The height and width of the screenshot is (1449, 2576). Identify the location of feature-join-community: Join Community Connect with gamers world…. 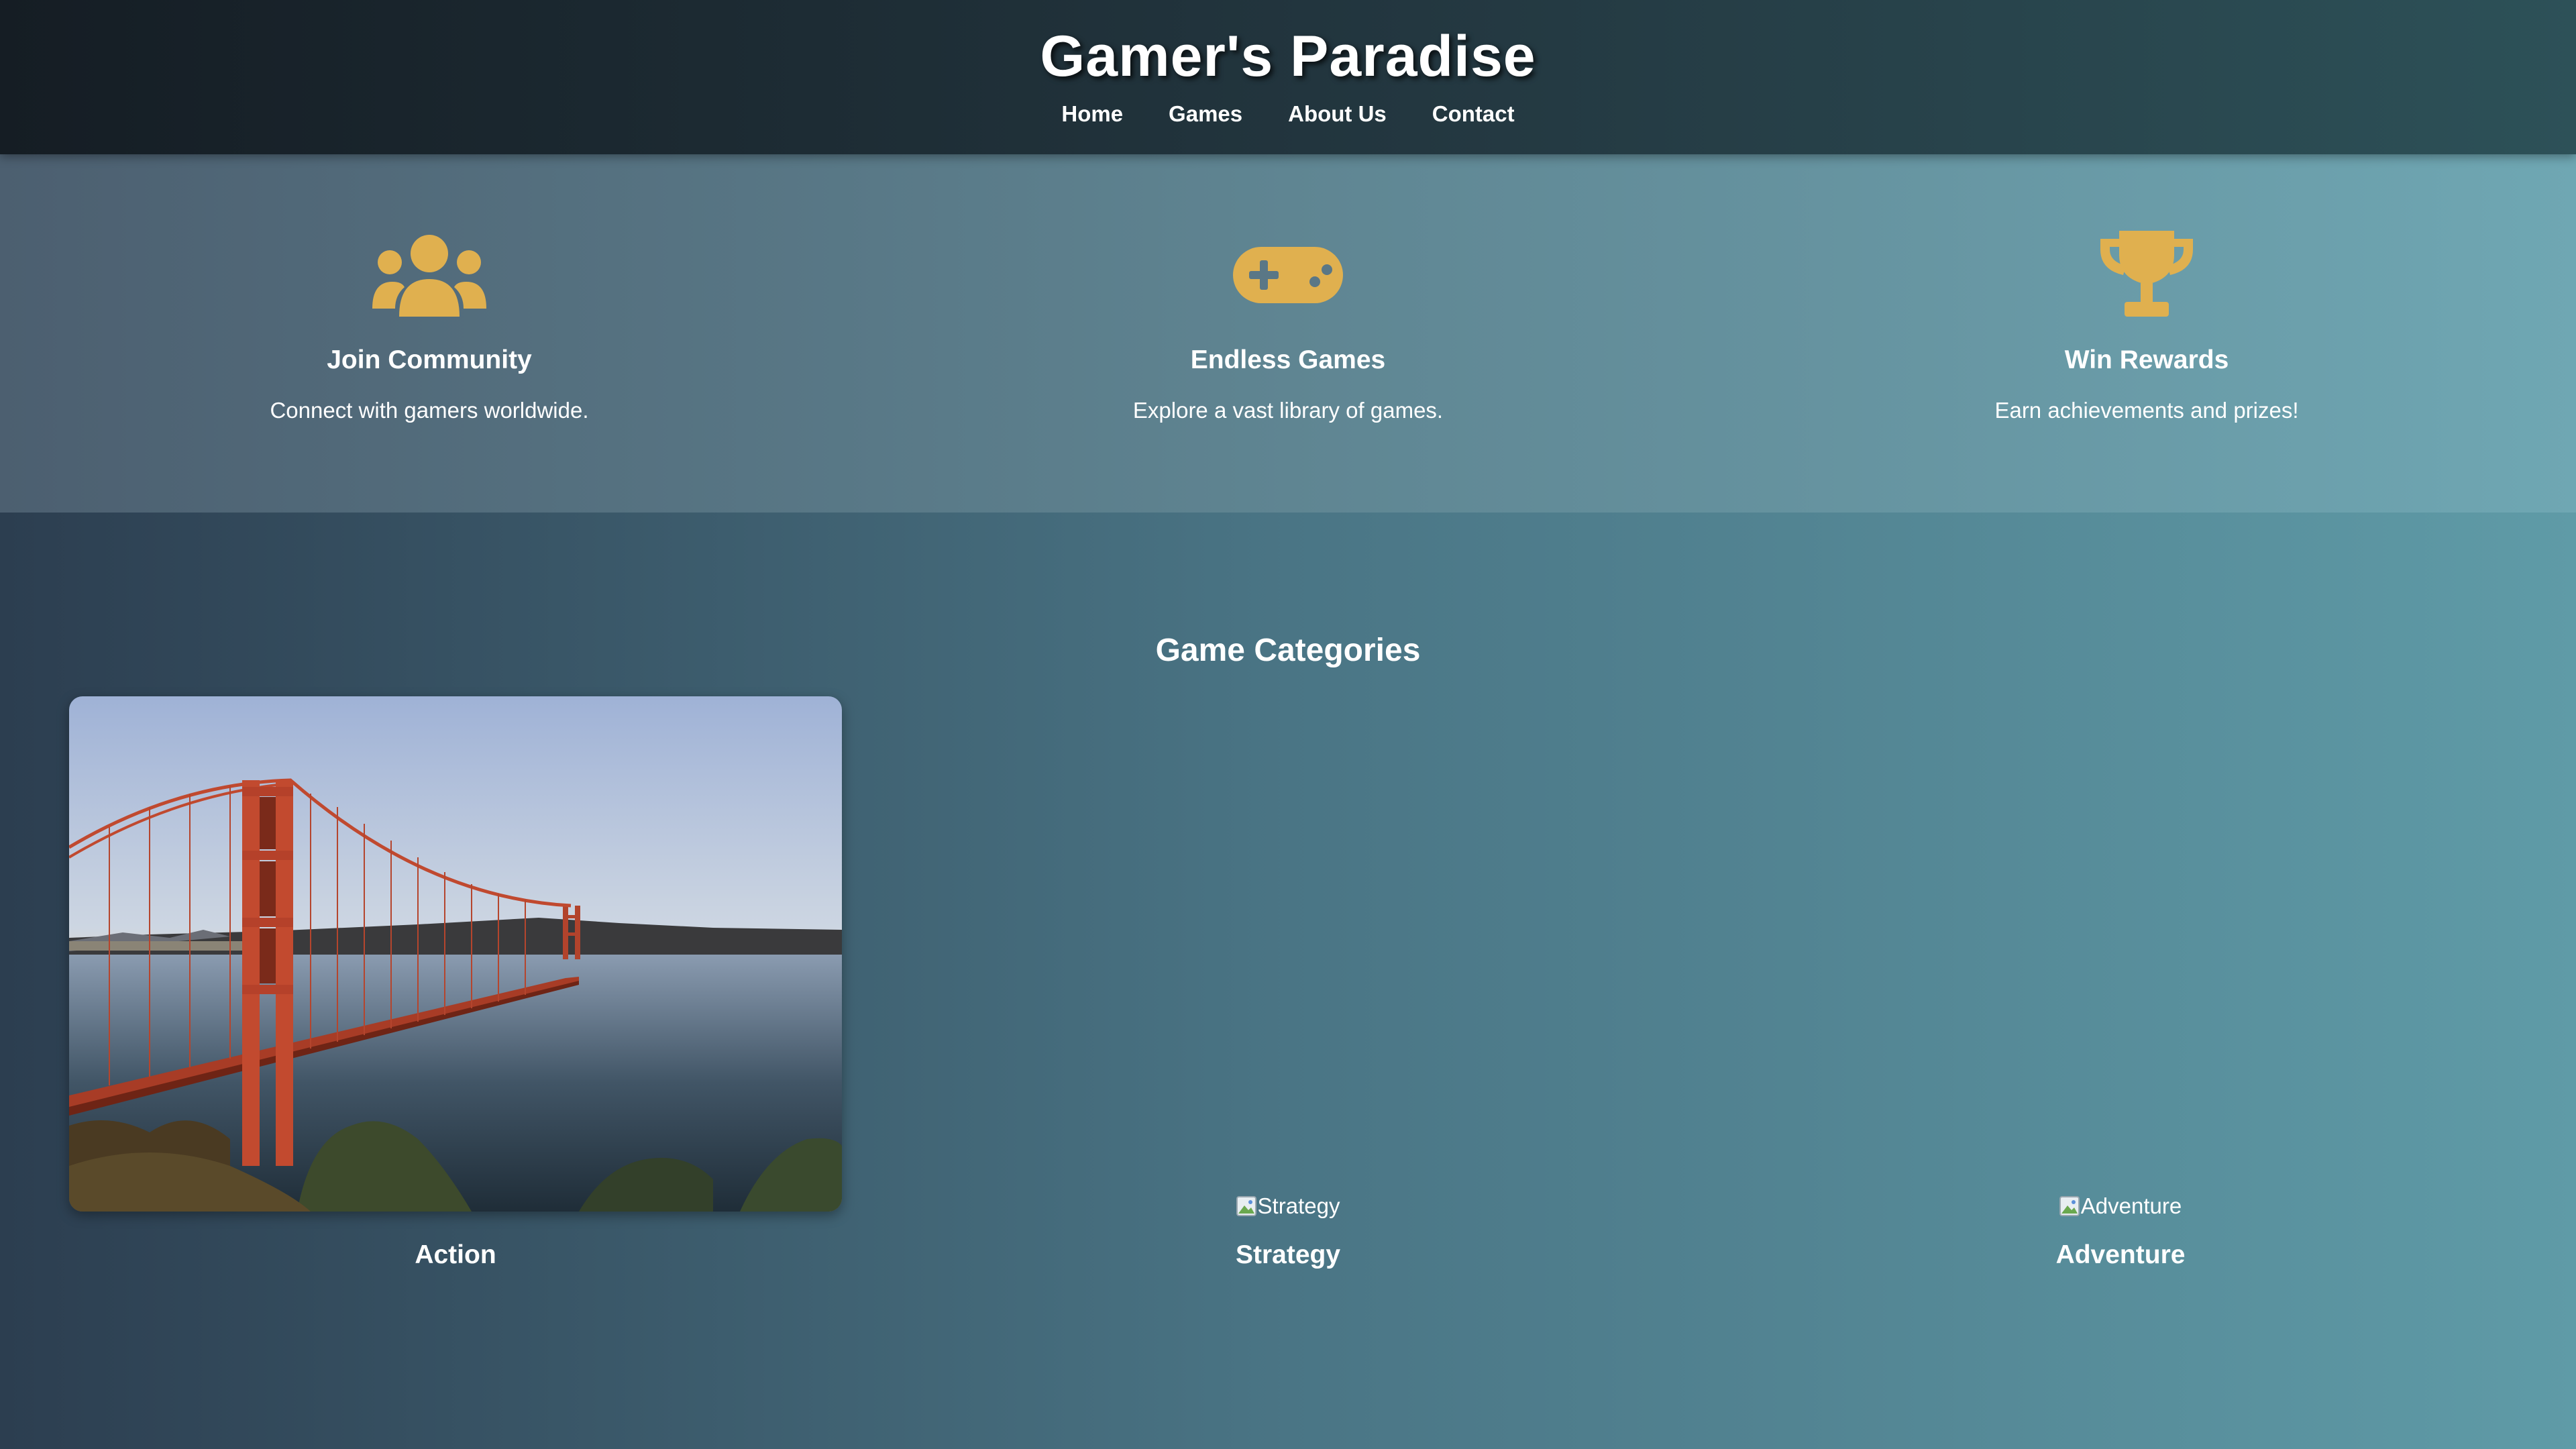
(429, 333).